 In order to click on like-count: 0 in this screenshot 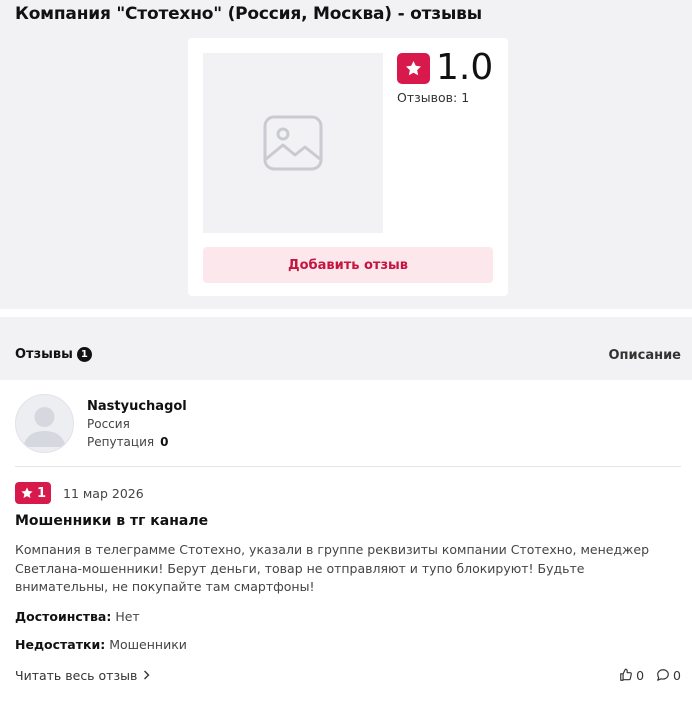, I will do `click(640, 675)`.